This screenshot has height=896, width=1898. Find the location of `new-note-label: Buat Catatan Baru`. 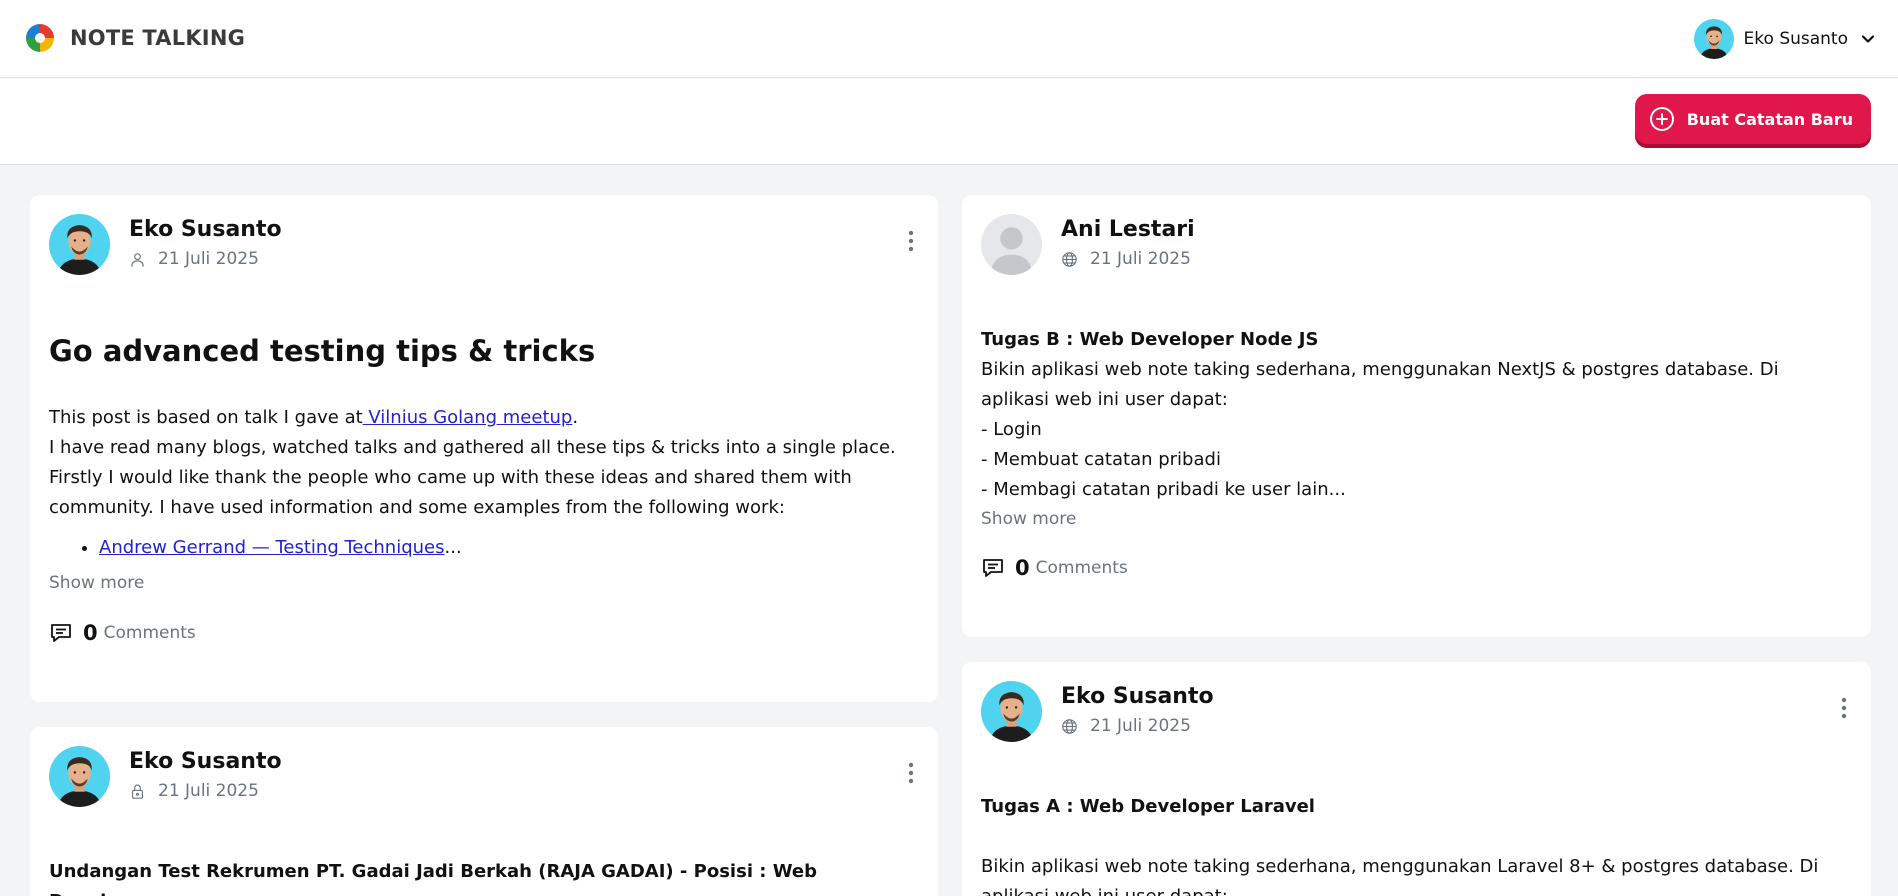

new-note-label: Buat Catatan Baru is located at coordinates (1769, 119).